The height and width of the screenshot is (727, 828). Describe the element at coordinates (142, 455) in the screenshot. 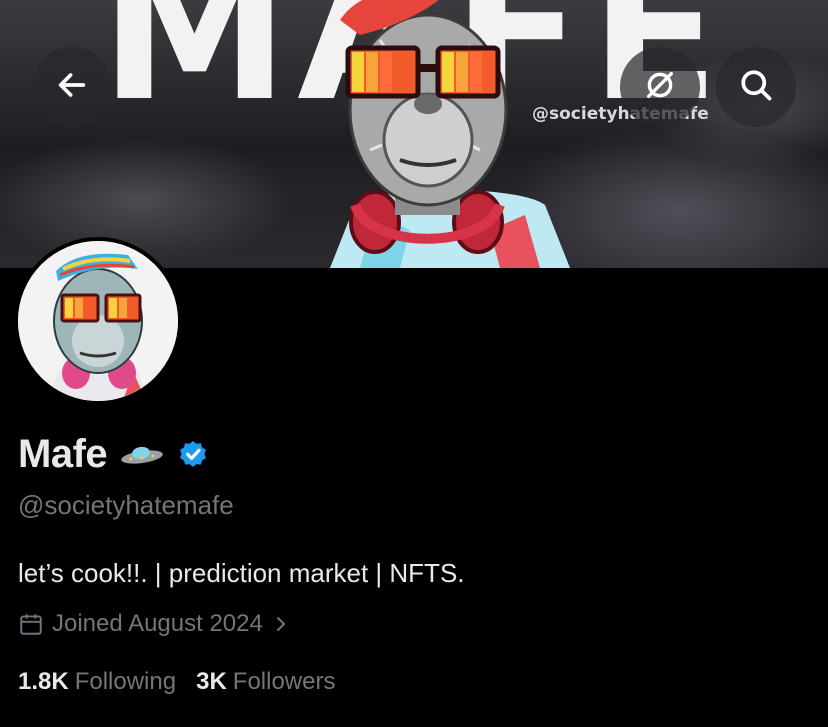

I see `ufo-icon` at that location.